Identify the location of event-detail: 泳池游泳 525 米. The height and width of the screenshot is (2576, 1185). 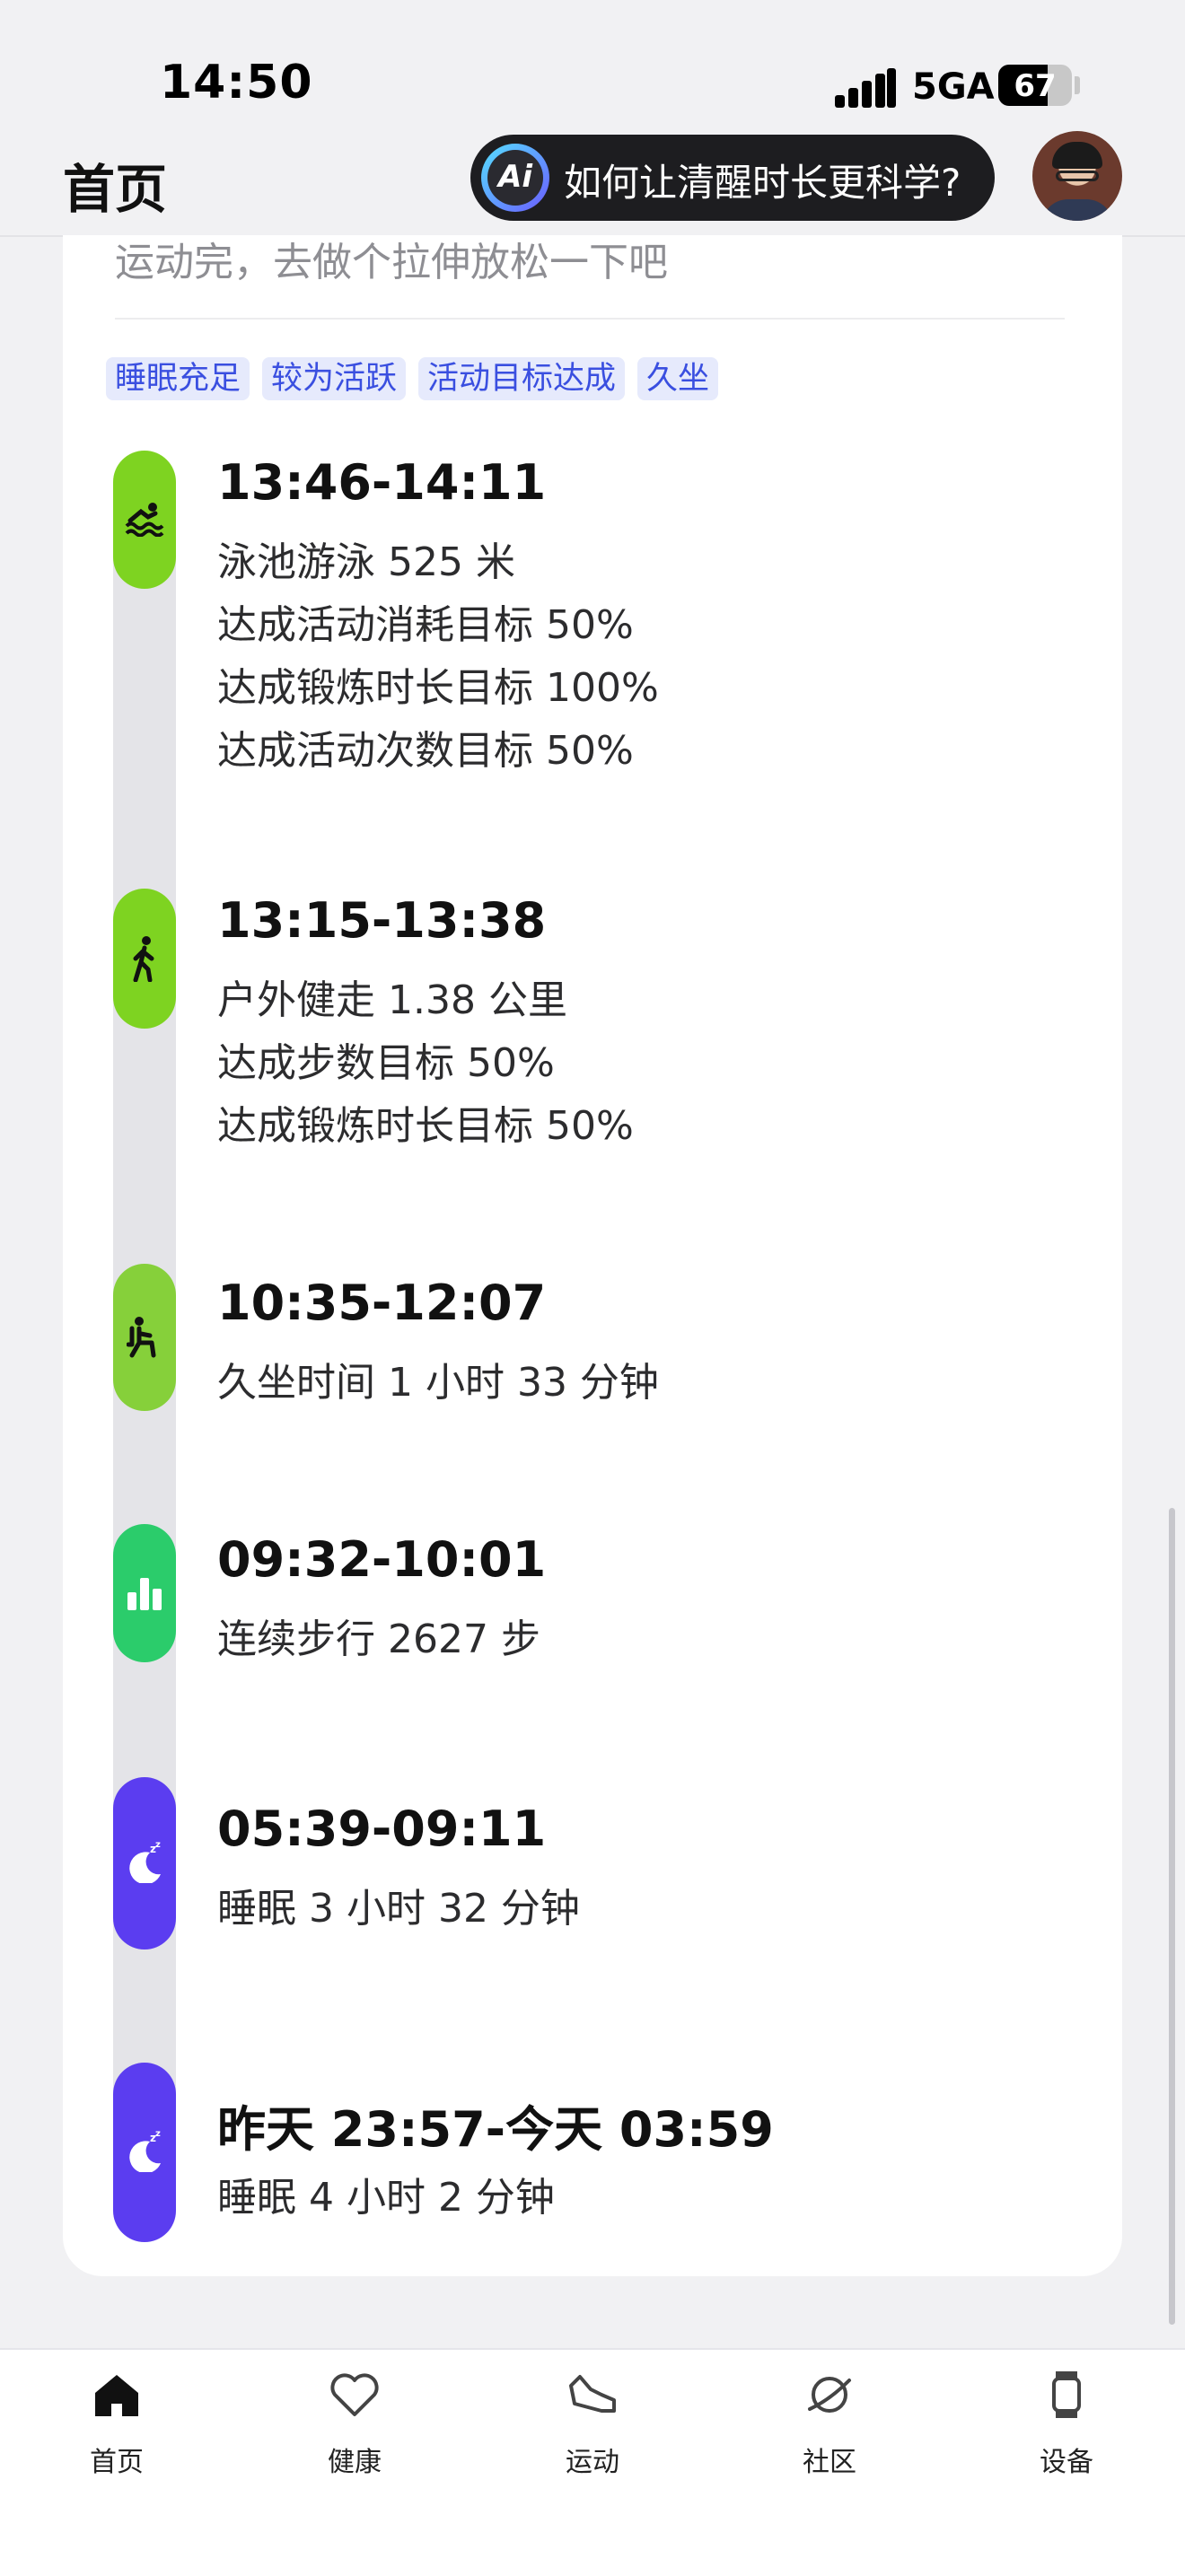
(366, 562).